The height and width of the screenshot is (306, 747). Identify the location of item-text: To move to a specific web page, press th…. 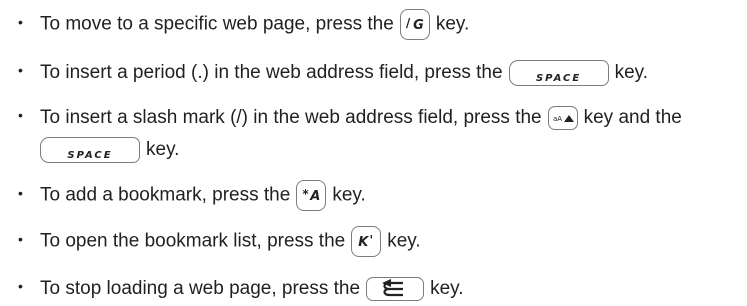
(217, 24).